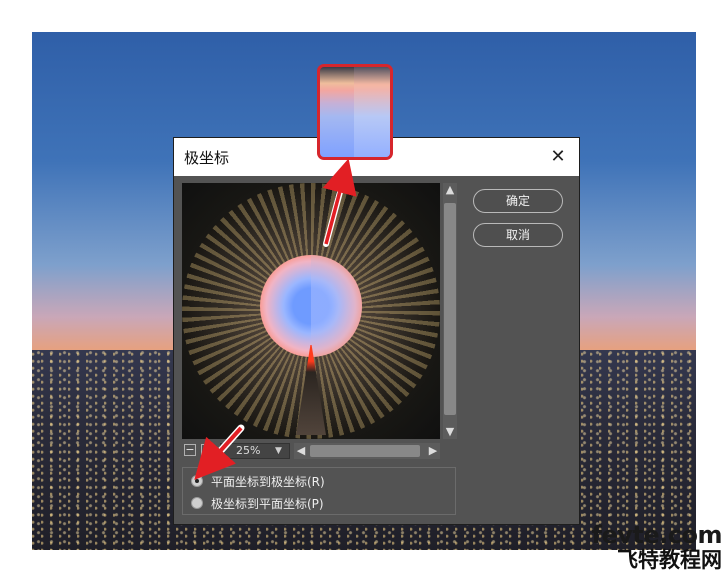  What do you see at coordinates (641, 547) in the screenshot?
I see `watermark: fevte.com 飞特教程网` at bounding box center [641, 547].